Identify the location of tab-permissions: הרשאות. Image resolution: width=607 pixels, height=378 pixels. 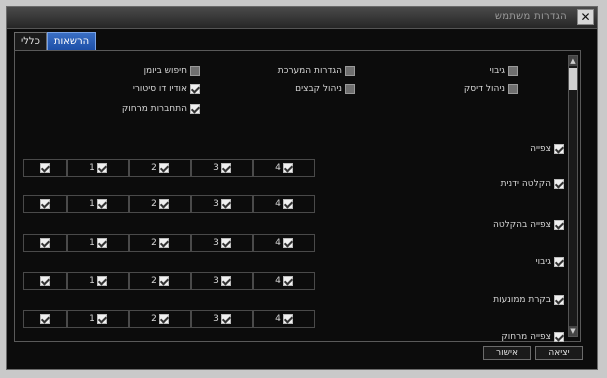
(71, 41).